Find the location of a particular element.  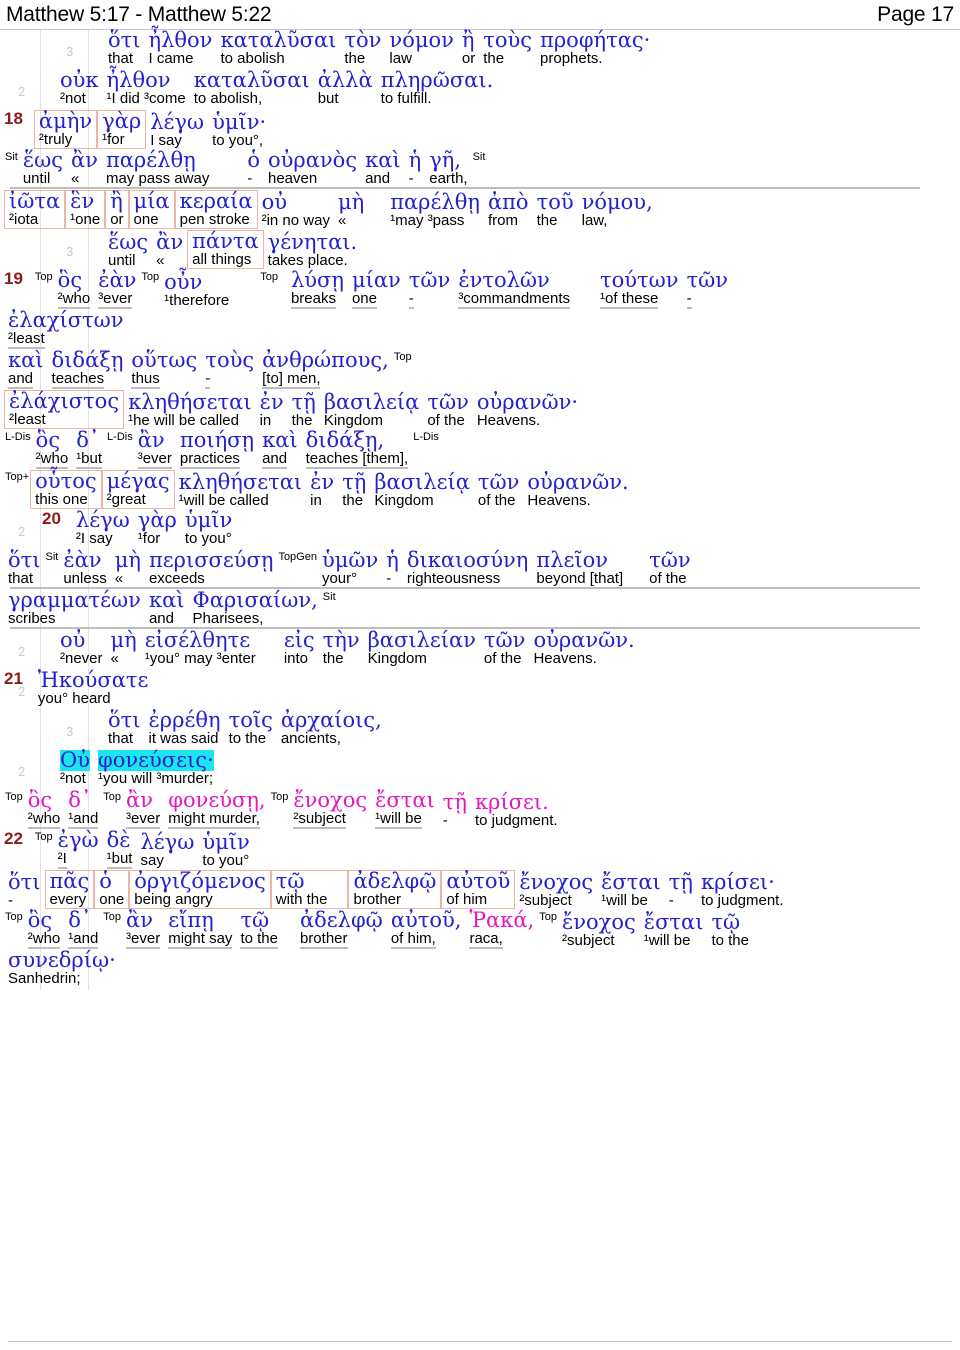

greek-word: αὐτοῦ, is located at coordinates (426, 920).